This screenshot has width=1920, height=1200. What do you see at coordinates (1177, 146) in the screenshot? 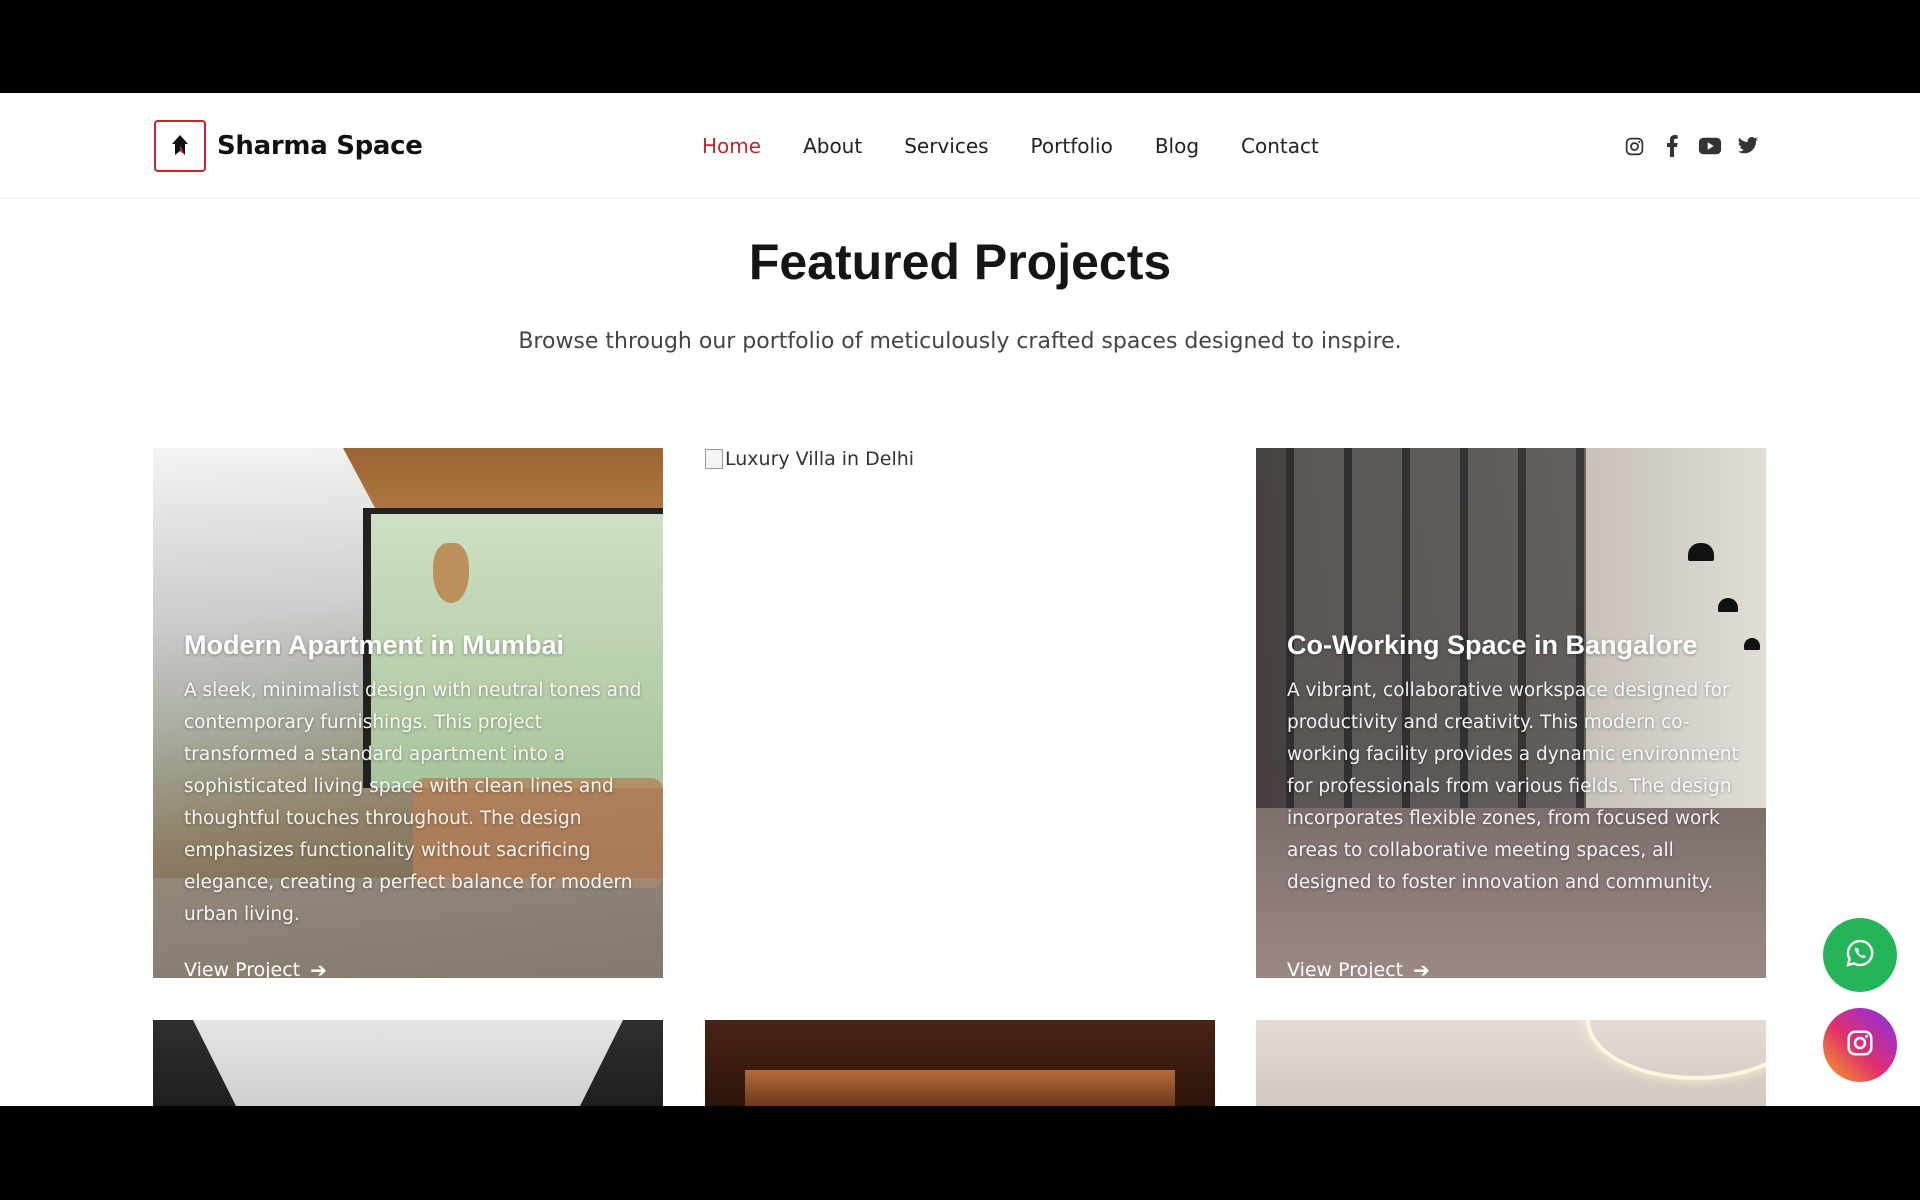
I see `nav-blog: Blog` at bounding box center [1177, 146].